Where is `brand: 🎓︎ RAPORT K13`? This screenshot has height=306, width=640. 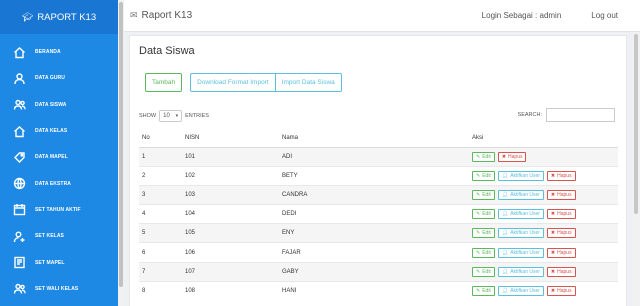
brand: 🎓︎ RAPORT K13 is located at coordinates (59, 17).